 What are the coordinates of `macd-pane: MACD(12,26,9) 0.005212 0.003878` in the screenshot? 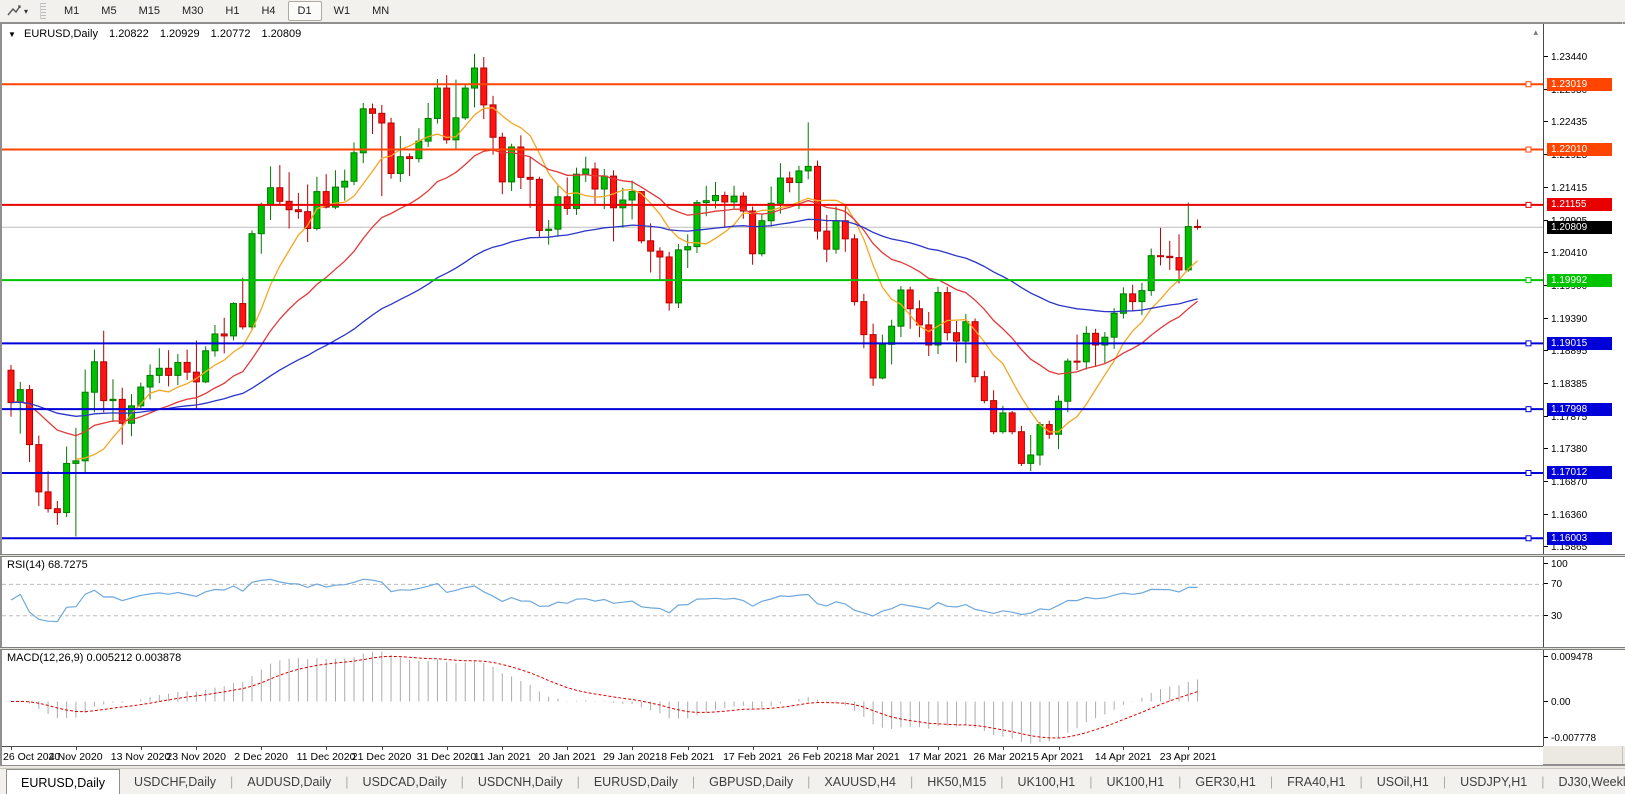 It's located at (772, 698).